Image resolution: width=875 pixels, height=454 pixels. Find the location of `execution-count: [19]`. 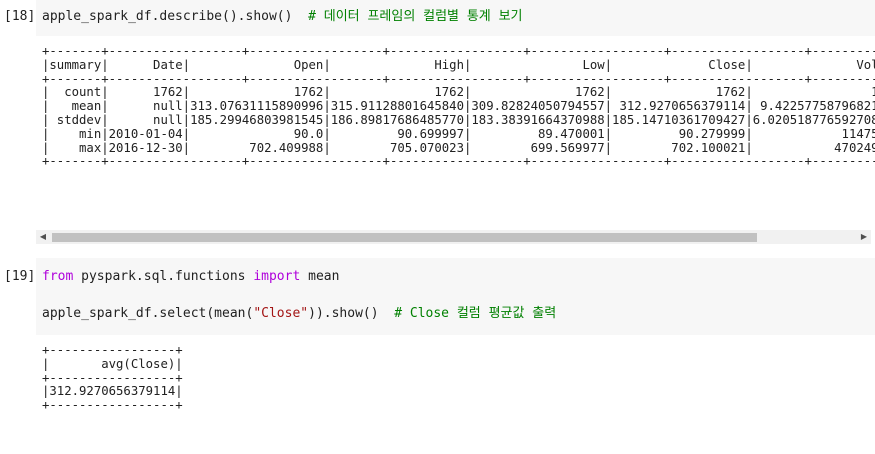

execution-count: [19] is located at coordinates (20, 276).